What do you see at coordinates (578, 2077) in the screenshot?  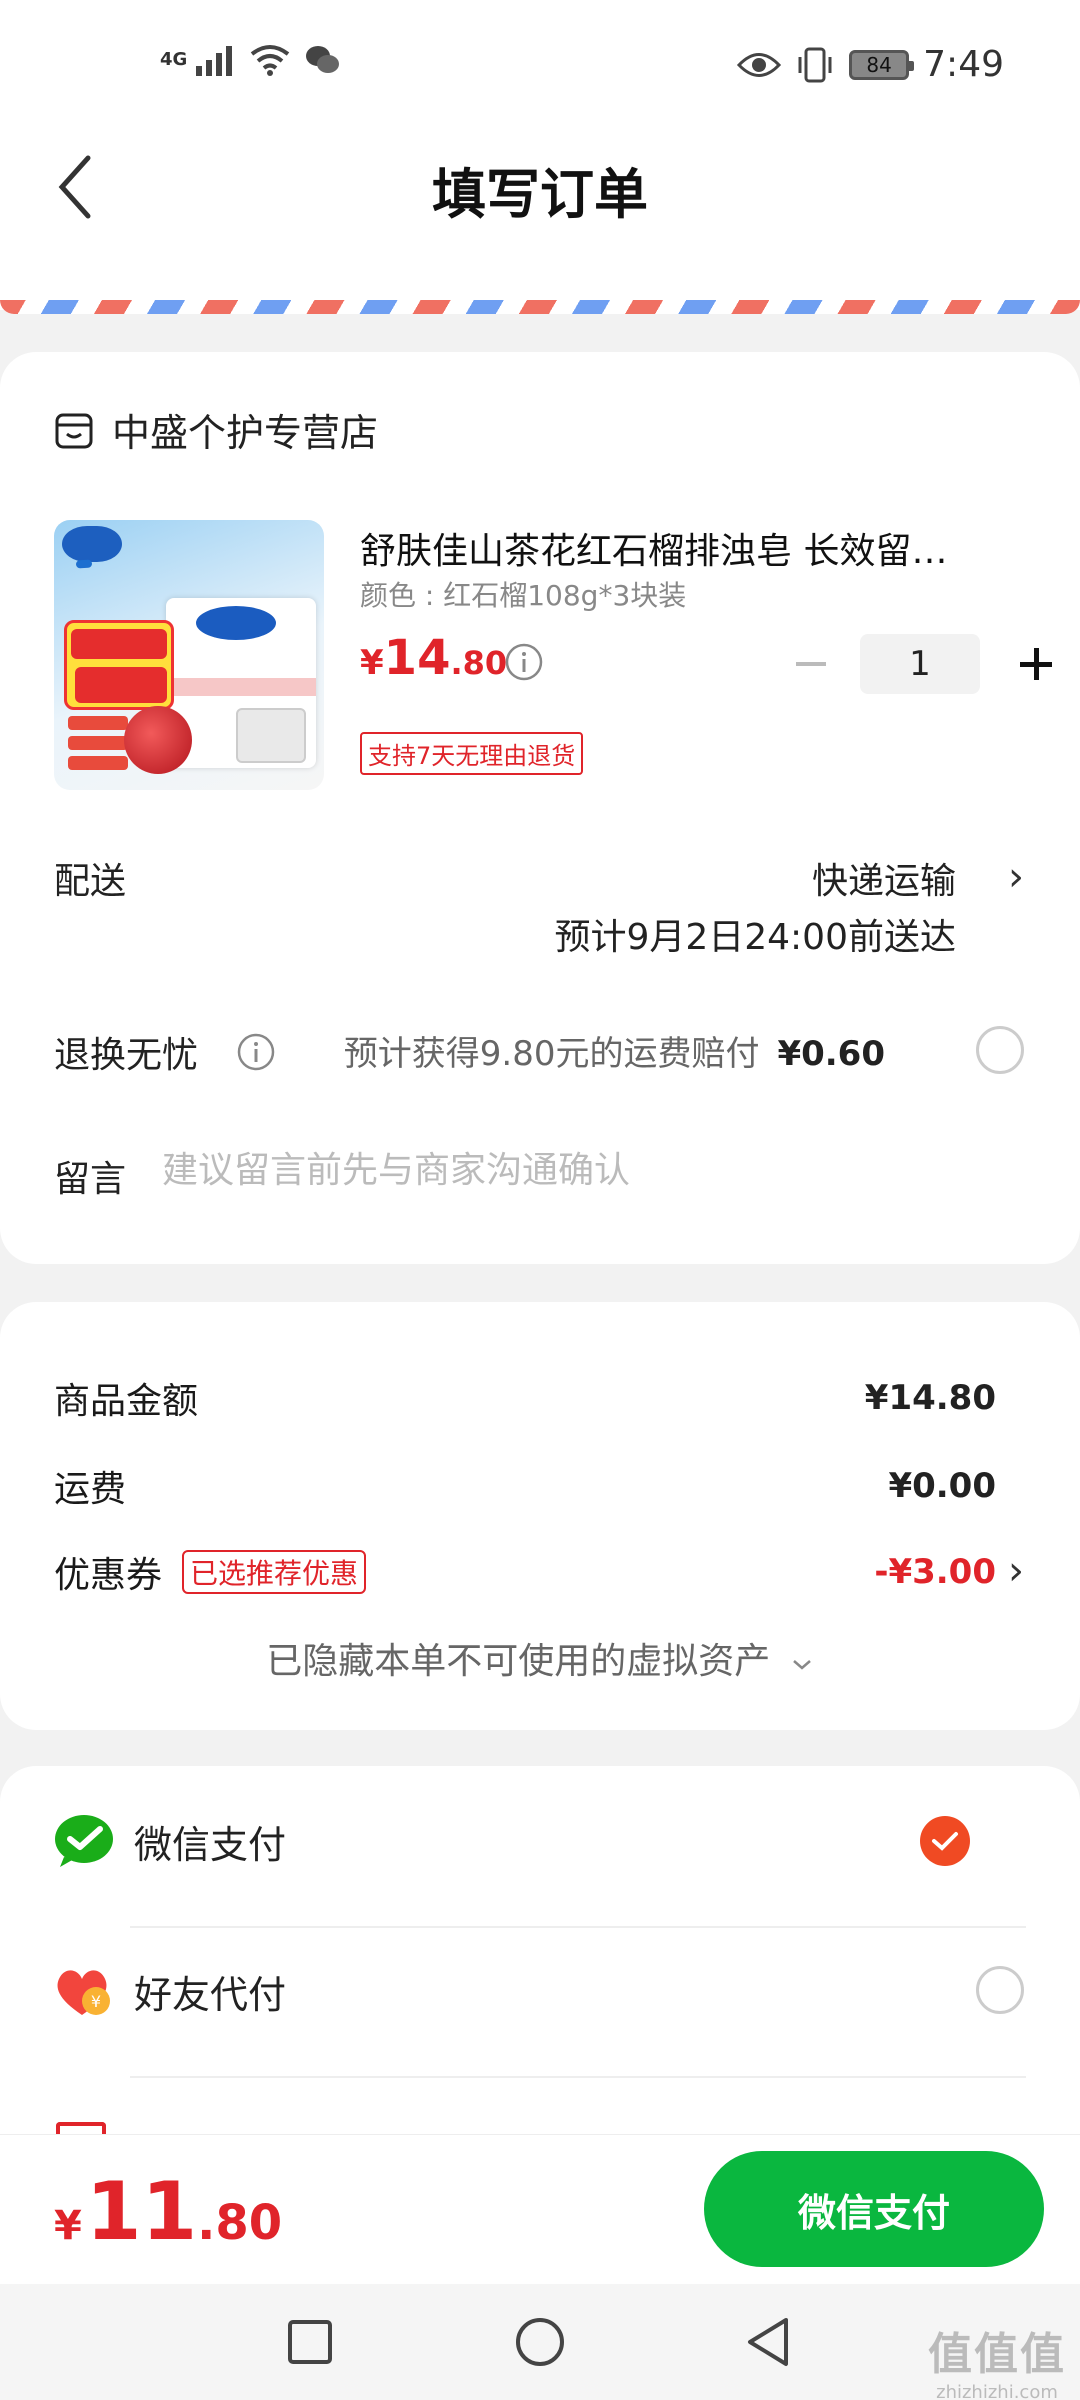 I see `divider` at bounding box center [578, 2077].